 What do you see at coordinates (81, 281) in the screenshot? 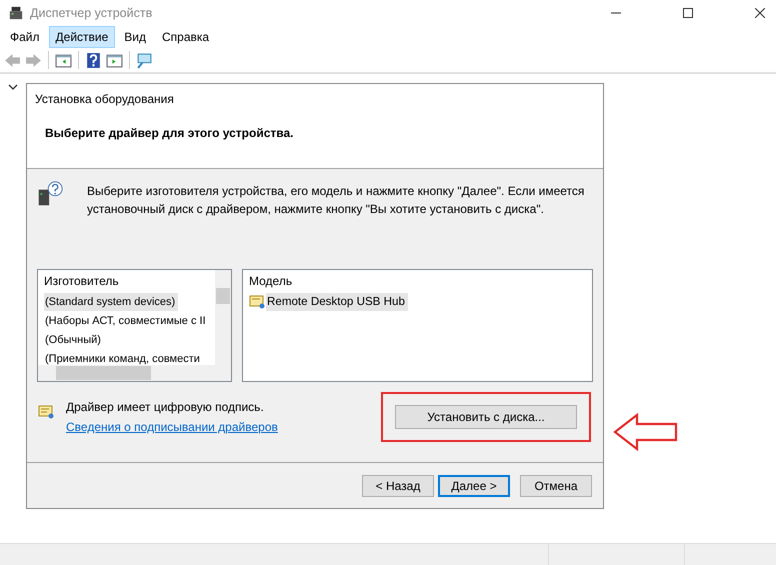
I see `list-header: Изготовитель` at bounding box center [81, 281].